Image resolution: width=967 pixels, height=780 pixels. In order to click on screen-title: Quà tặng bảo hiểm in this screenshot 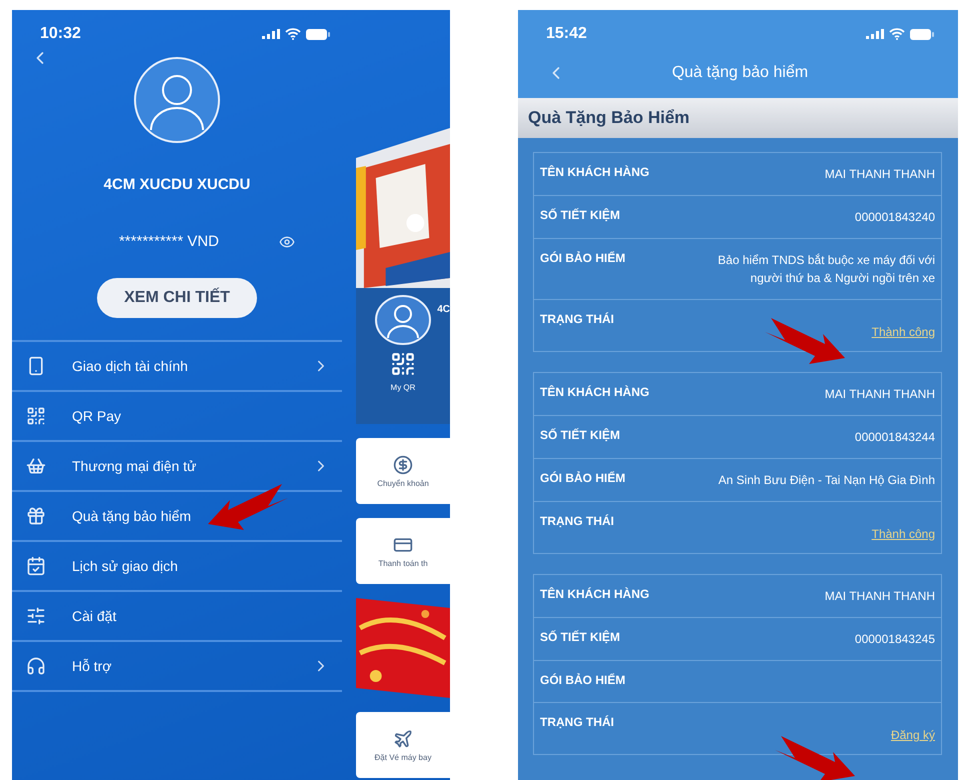, I will do `click(740, 73)`.